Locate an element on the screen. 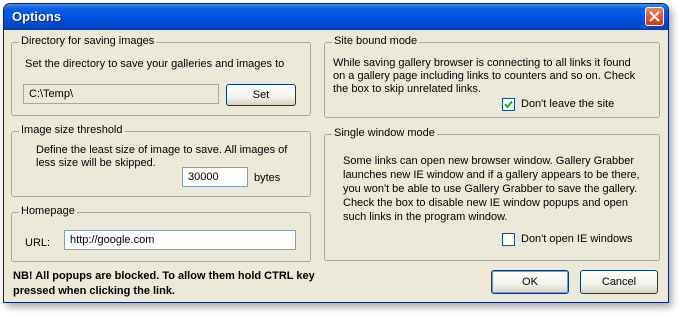  bytes-unit-label: bytes is located at coordinates (267, 178).